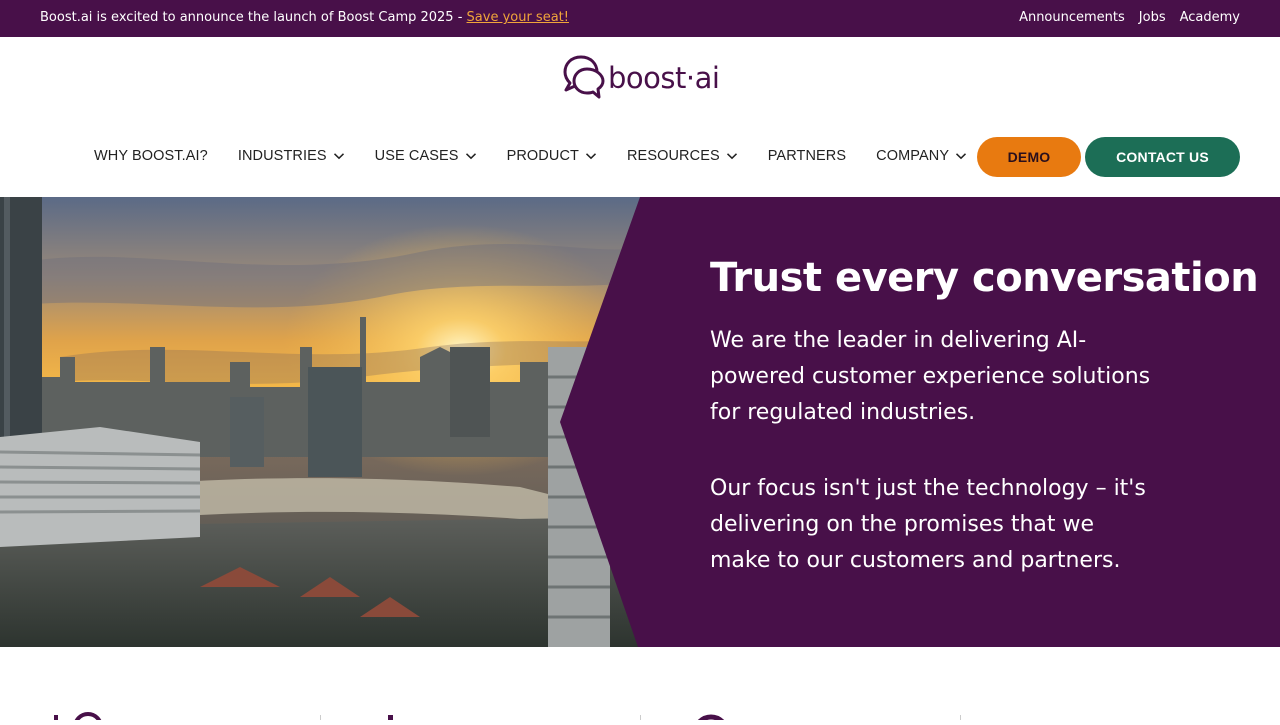  I want to click on nav-item-label: PRODUCT, so click(542, 156).